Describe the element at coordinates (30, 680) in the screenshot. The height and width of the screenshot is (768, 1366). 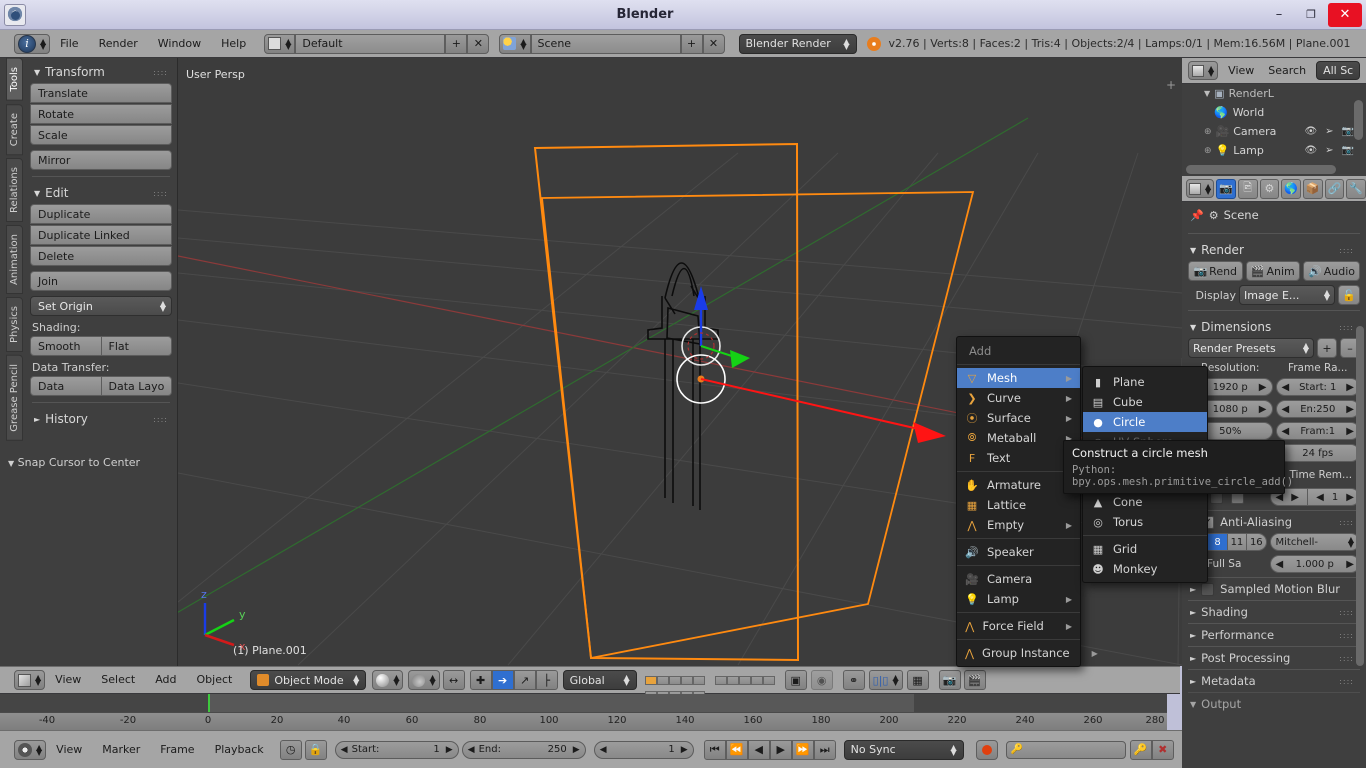
I see `editor-type-selector-3dview: ▲ ▼` at that location.